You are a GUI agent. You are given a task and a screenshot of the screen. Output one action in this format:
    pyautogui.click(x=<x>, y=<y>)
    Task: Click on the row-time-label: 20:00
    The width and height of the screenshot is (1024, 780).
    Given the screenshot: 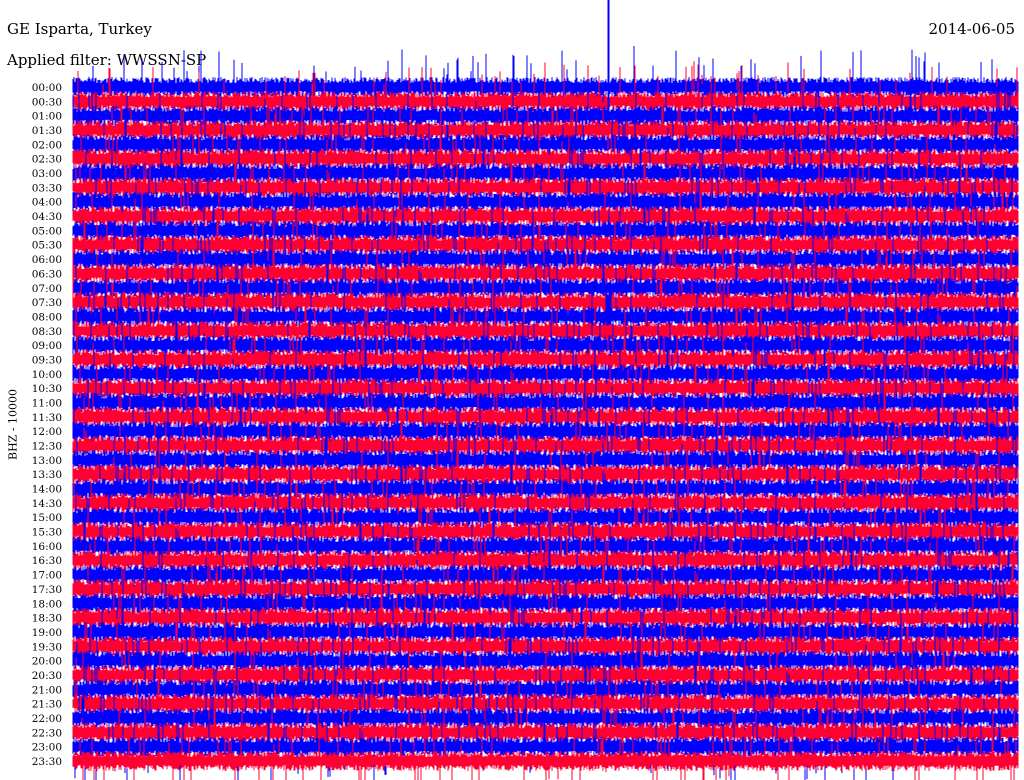 What is the action you would take?
    pyautogui.click(x=47, y=662)
    